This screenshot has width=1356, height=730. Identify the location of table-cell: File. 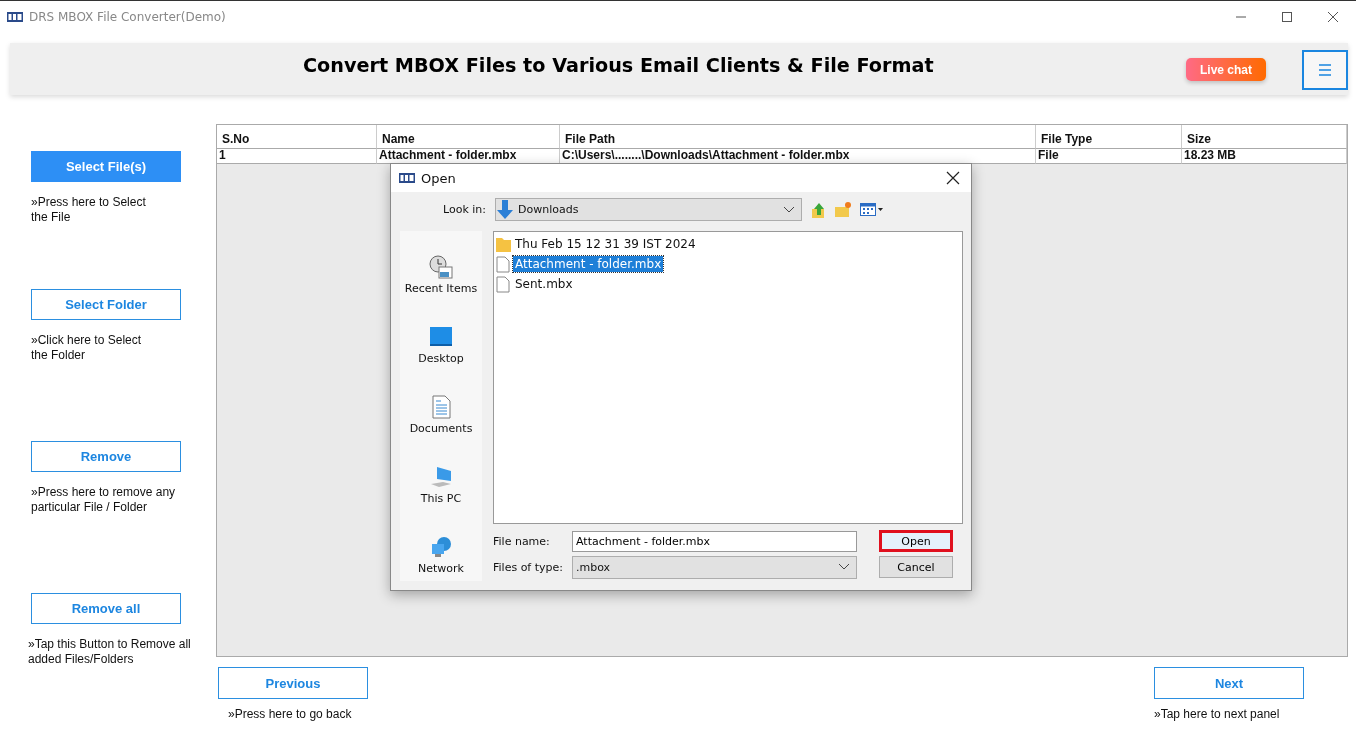
(1109, 156).